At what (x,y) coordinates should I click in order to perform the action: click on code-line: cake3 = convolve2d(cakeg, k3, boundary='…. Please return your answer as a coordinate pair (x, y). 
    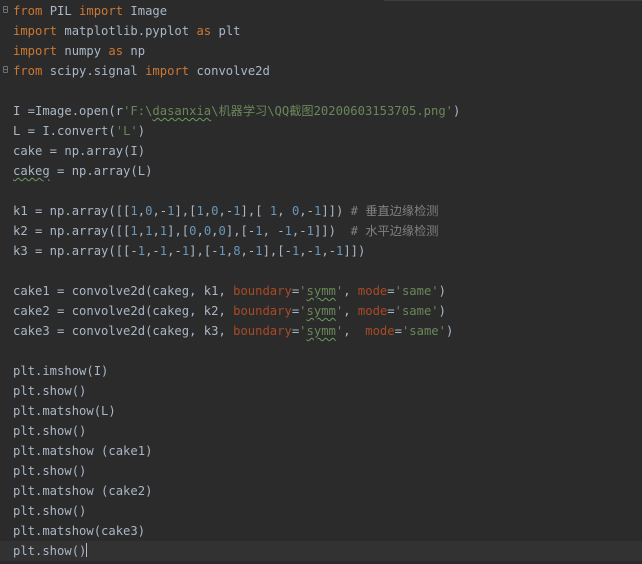
    Looking at the image, I should click on (327, 331).